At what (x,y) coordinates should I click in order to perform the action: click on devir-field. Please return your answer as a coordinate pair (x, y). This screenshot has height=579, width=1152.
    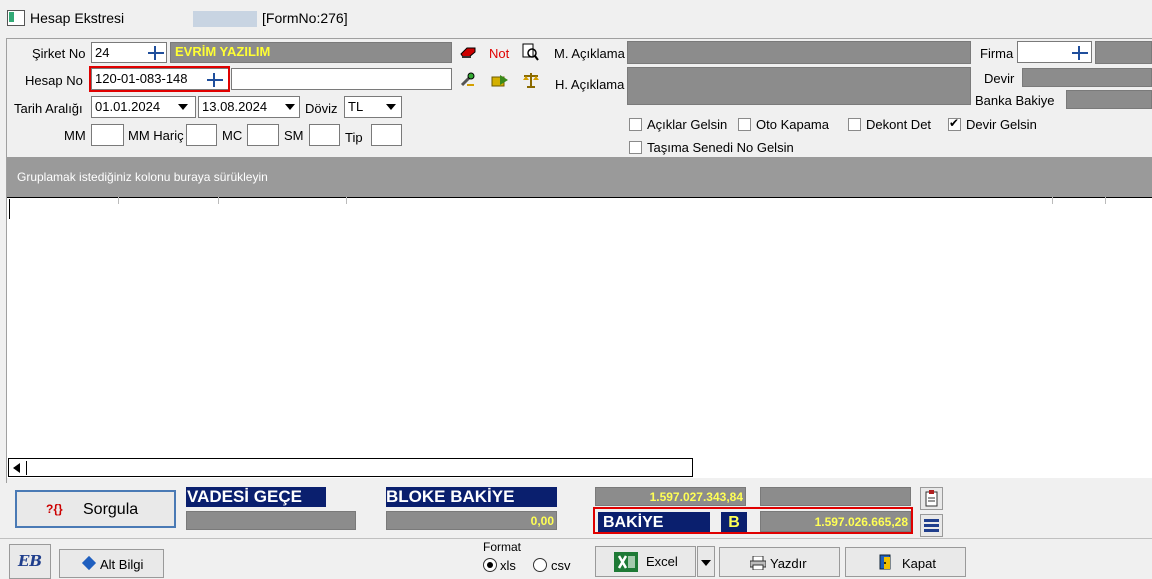
    Looking at the image, I should click on (1087, 77).